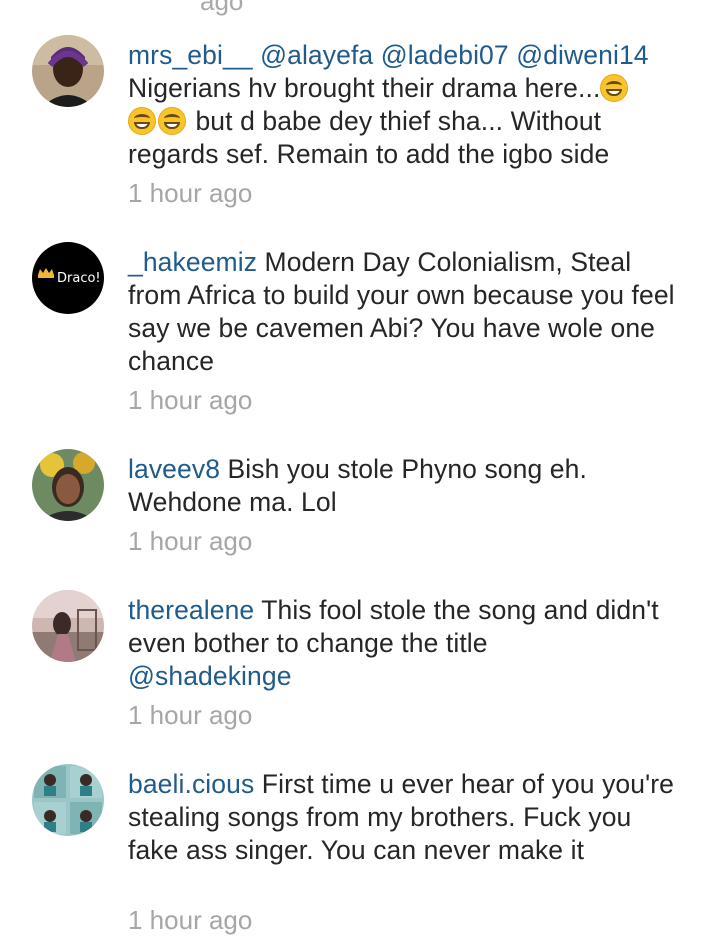 This screenshot has height=936, width=720. I want to click on mention-link: @ladebi07, so click(445, 55).